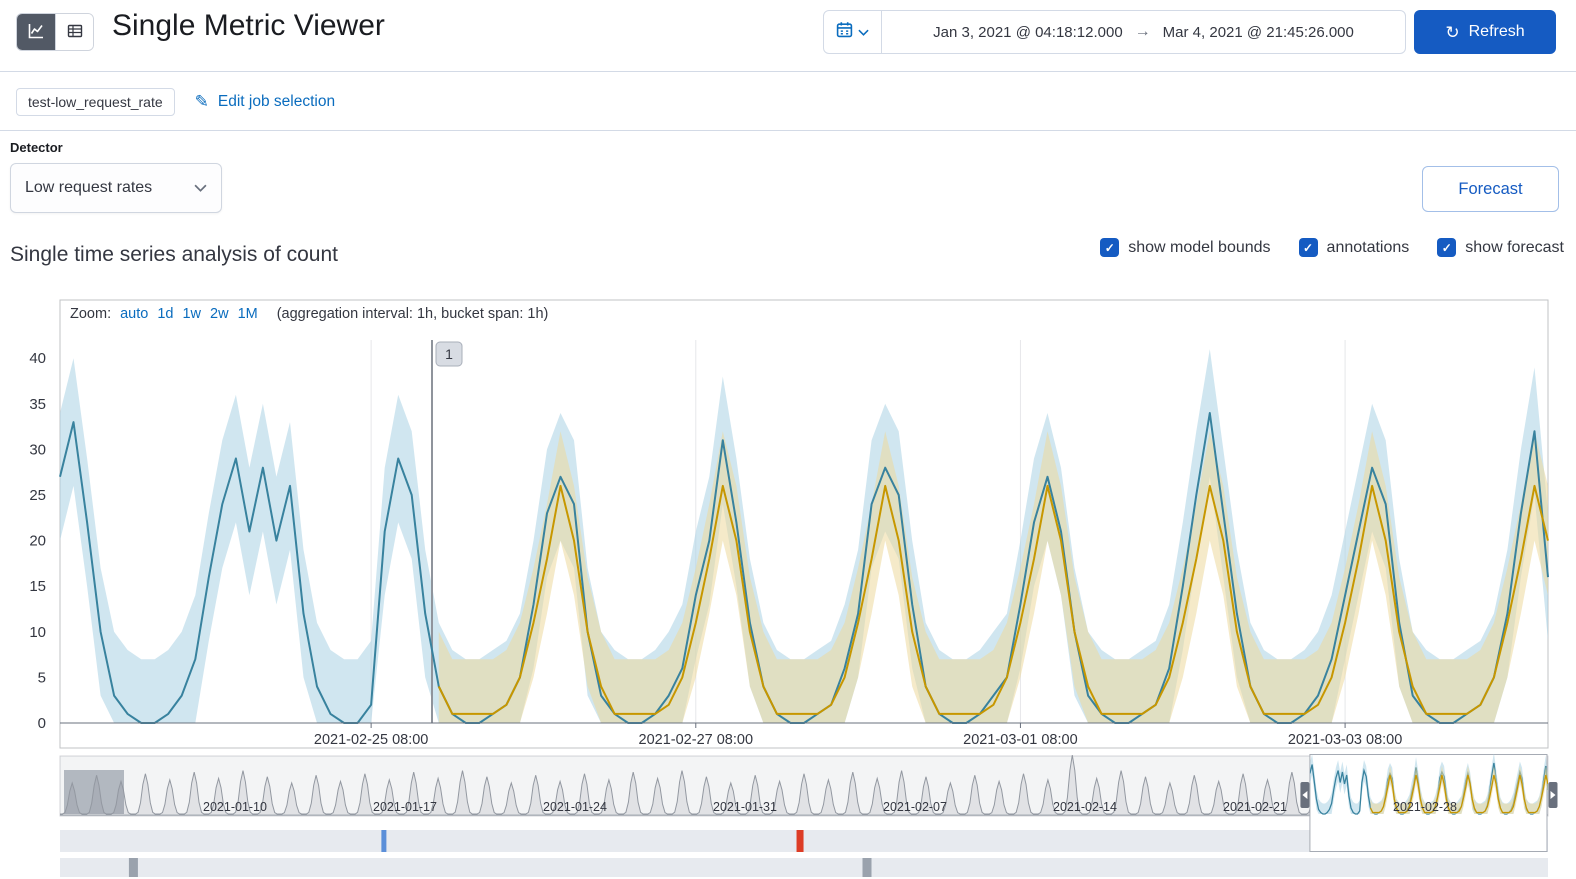 The image size is (1576, 879). What do you see at coordinates (1496, 31) in the screenshot?
I see `refresh-label: Refresh` at bounding box center [1496, 31].